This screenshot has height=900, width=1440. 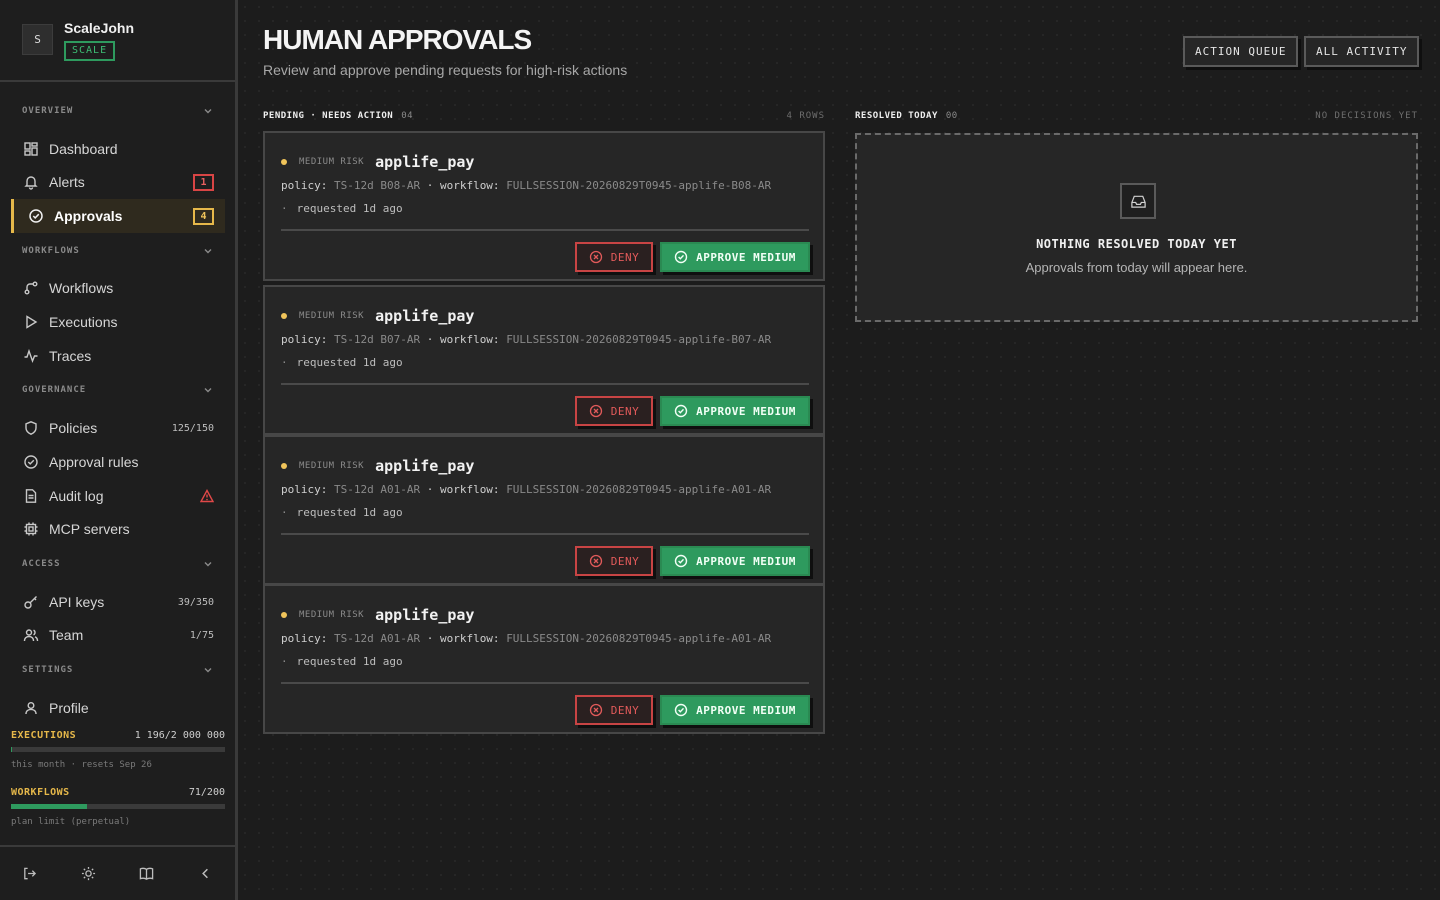 What do you see at coordinates (1241, 51) in the screenshot?
I see `action-queue-button: ACTION QUEUE` at bounding box center [1241, 51].